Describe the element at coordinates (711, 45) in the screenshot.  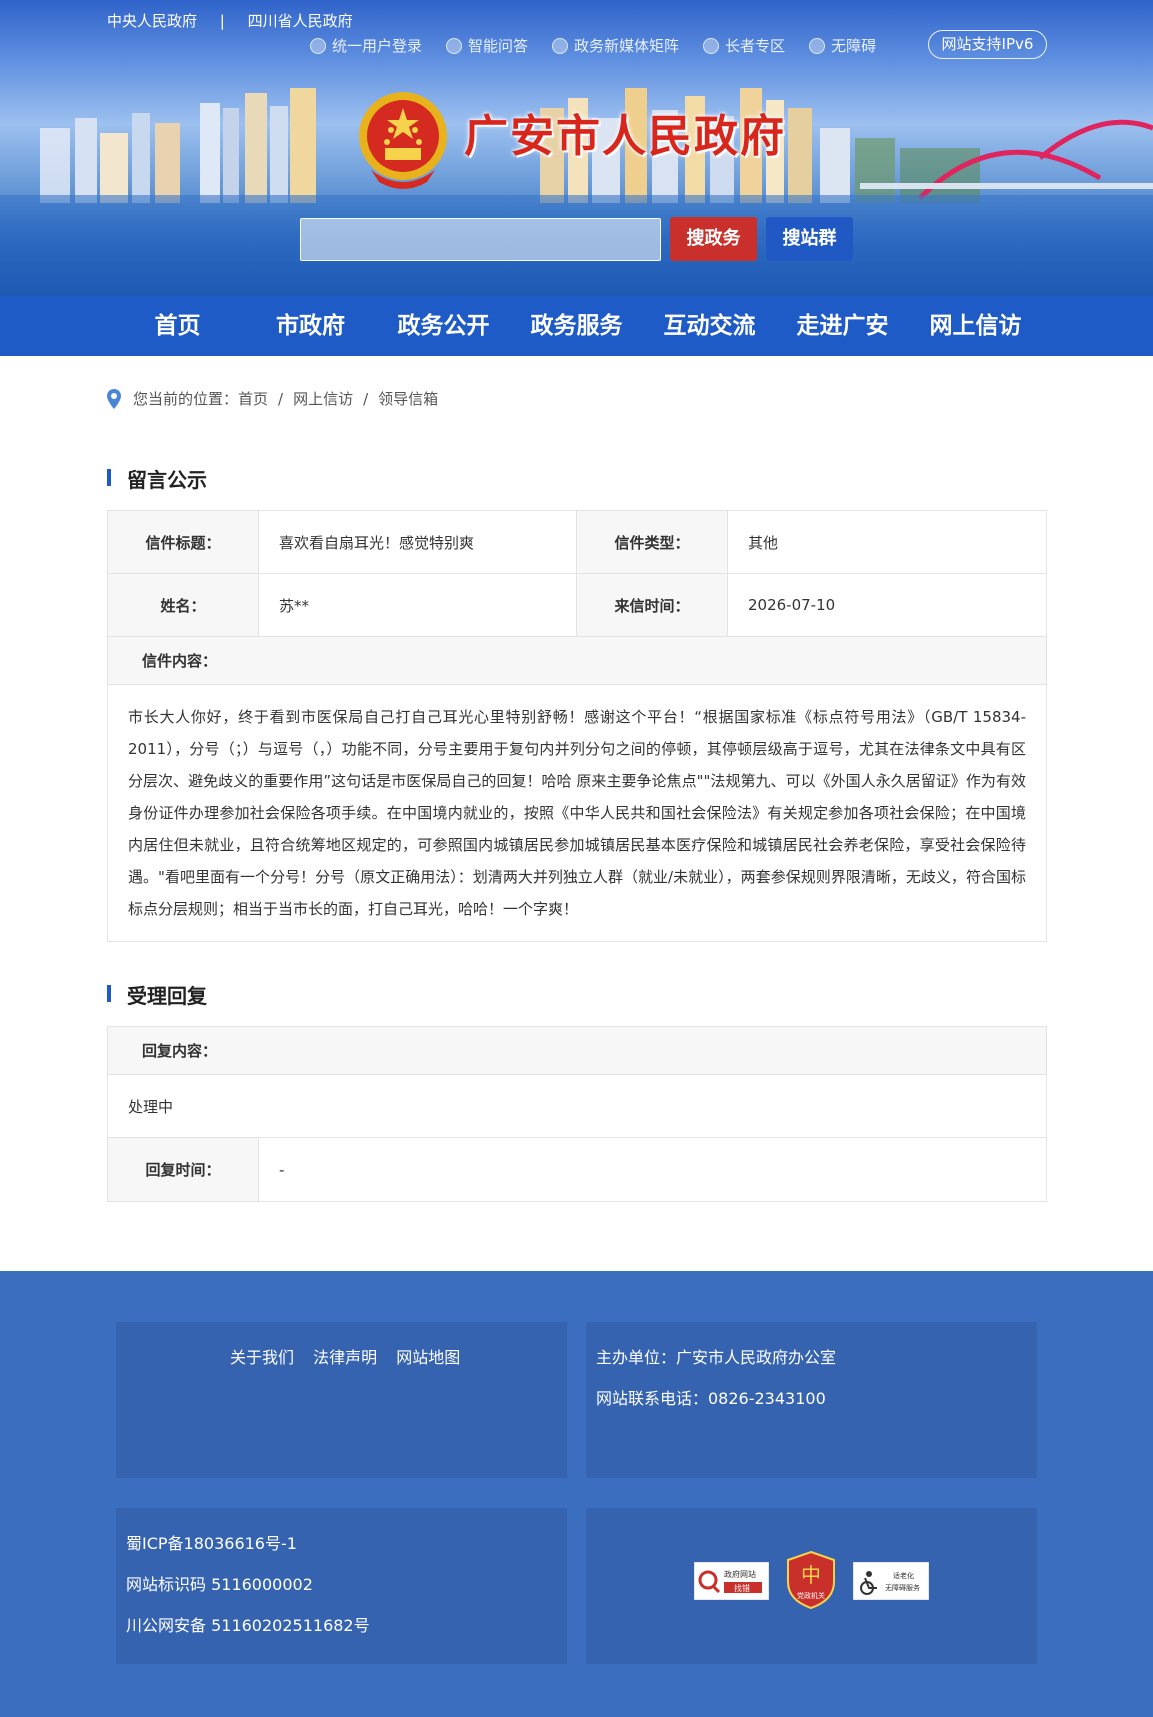
I see `elder-icon` at that location.